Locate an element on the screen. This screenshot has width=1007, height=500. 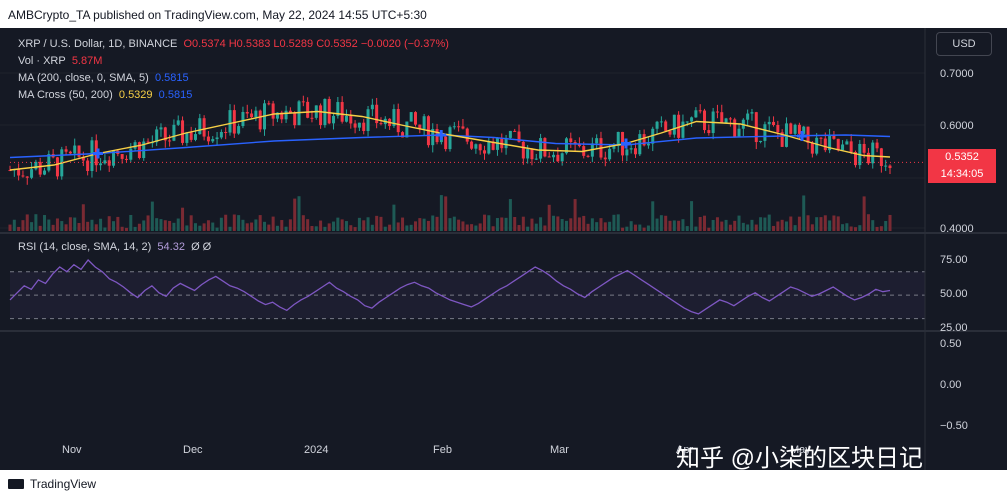
tradingview-logo: TradingView is located at coordinates (52, 484).